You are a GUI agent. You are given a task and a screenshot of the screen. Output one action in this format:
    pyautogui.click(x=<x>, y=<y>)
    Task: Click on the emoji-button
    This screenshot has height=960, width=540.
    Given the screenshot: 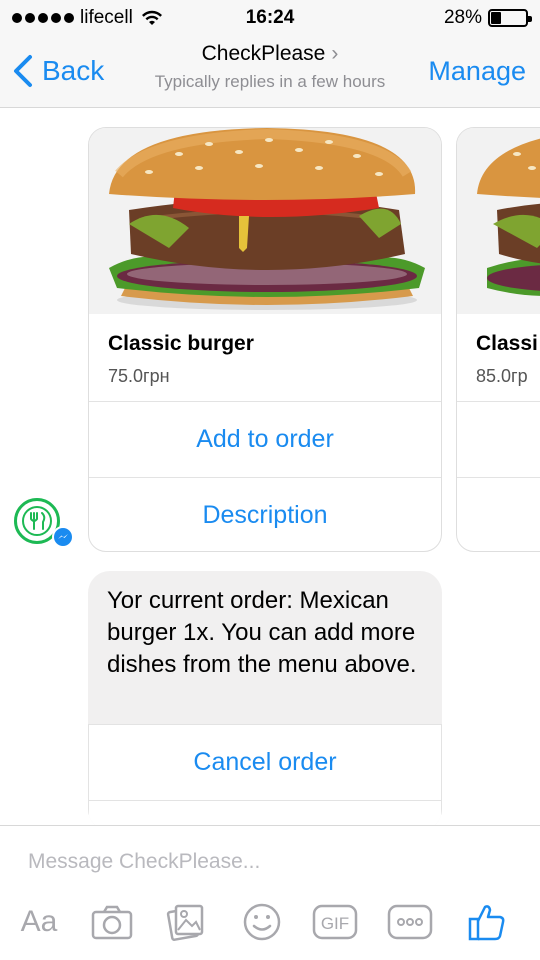 What is the action you would take?
    pyautogui.click(x=262, y=922)
    